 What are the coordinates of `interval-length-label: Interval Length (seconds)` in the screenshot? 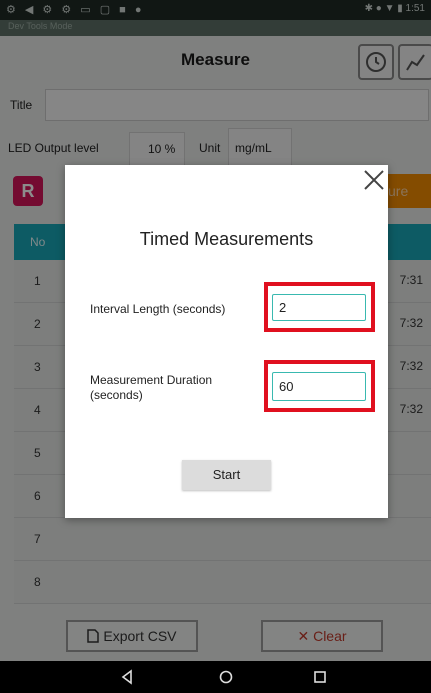 It's located at (158, 309).